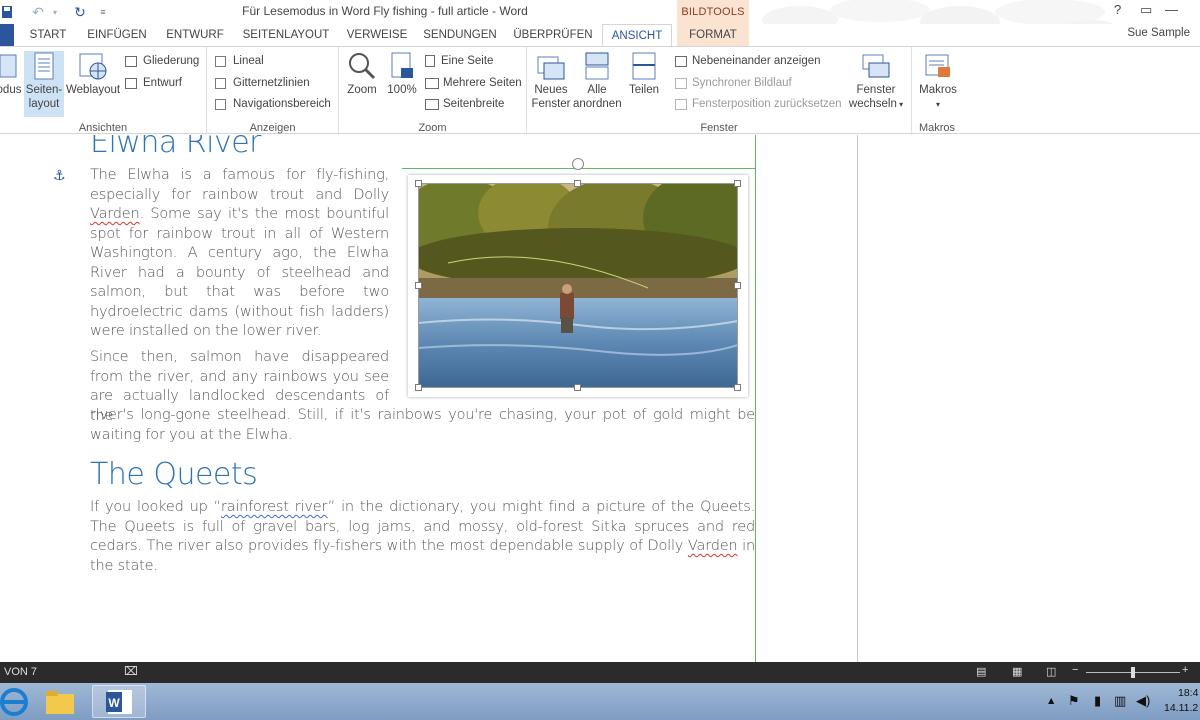 Image resolution: width=1200 pixels, height=720 pixels. Describe the element at coordinates (597, 90) in the screenshot. I see `alle-anordnen-label-1: Alle` at that location.